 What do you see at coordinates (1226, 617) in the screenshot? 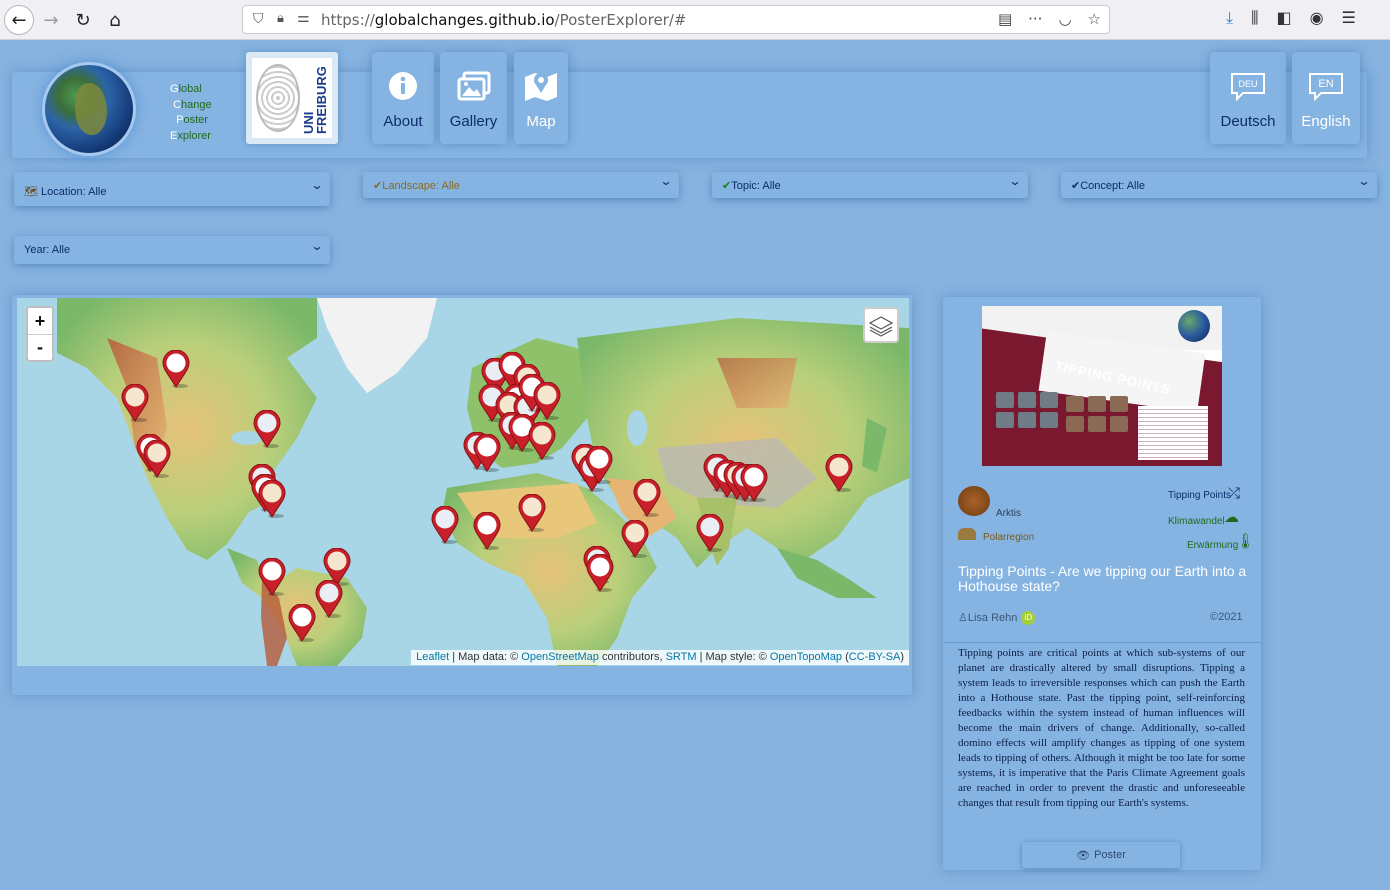
I see `poster-year: ©2021` at bounding box center [1226, 617].